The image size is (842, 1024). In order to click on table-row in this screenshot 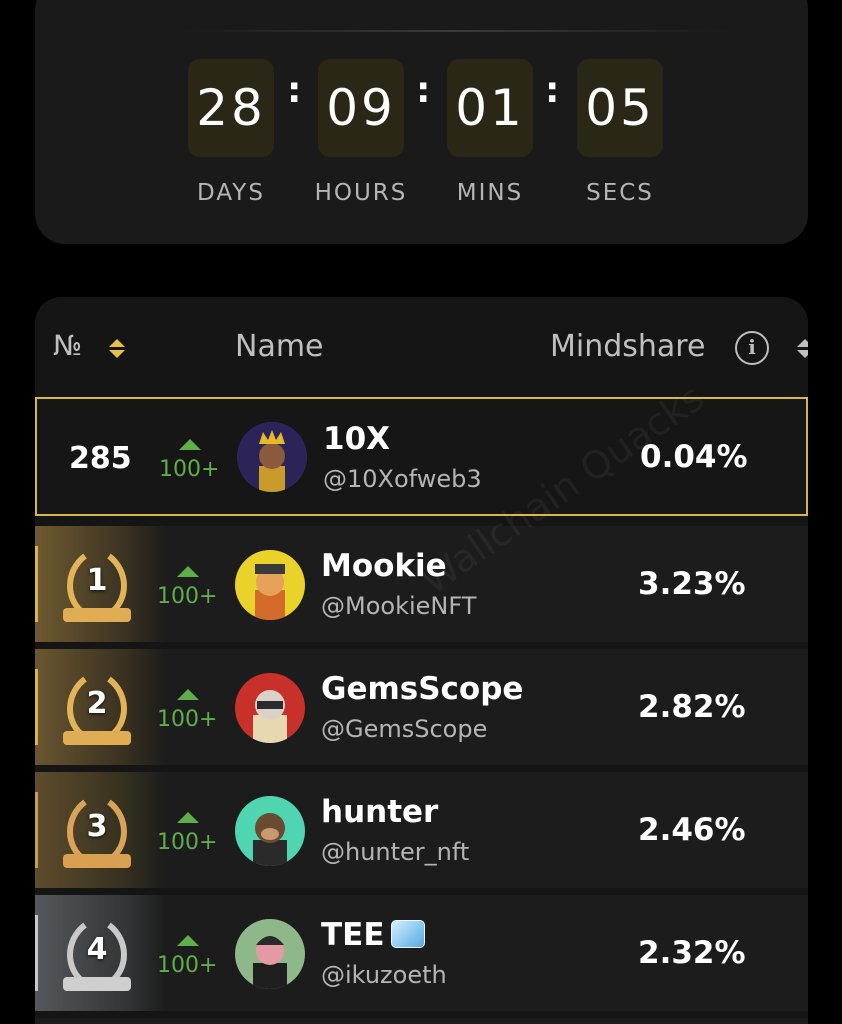, I will do `click(421, 1021)`.